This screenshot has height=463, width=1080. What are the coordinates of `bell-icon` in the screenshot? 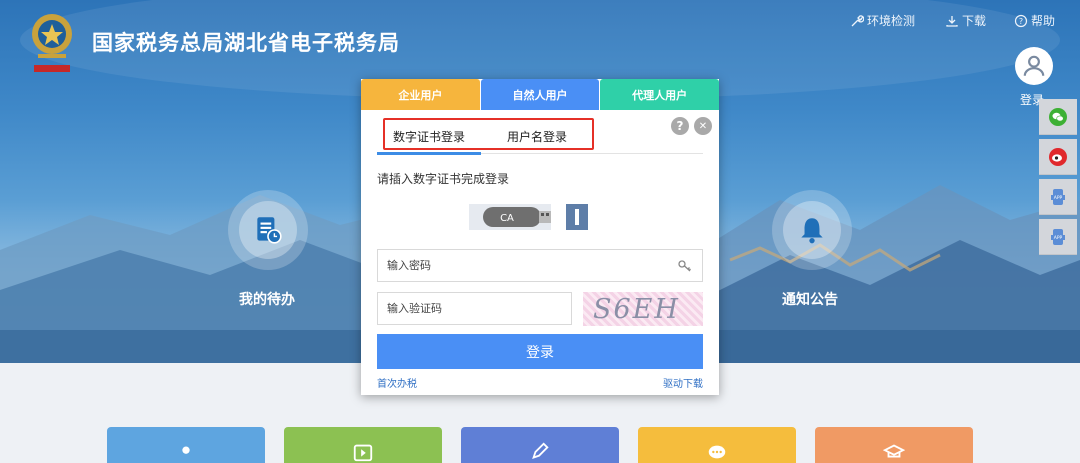 It's located at (812, 231).